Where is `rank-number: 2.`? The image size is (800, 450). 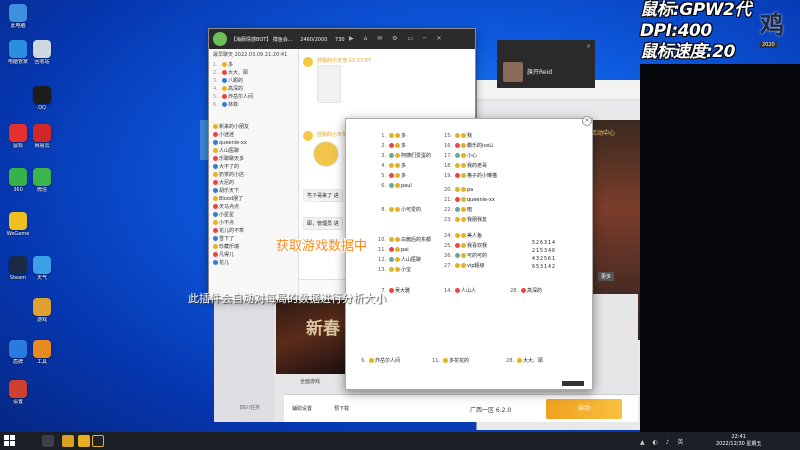 rank-number: 2. is located at coordinates (215, 73).